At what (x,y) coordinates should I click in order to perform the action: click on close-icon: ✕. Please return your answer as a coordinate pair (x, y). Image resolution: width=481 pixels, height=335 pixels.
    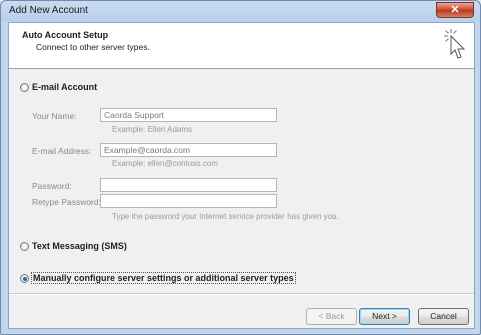
    Looking at the image, I should click on (455, 10).